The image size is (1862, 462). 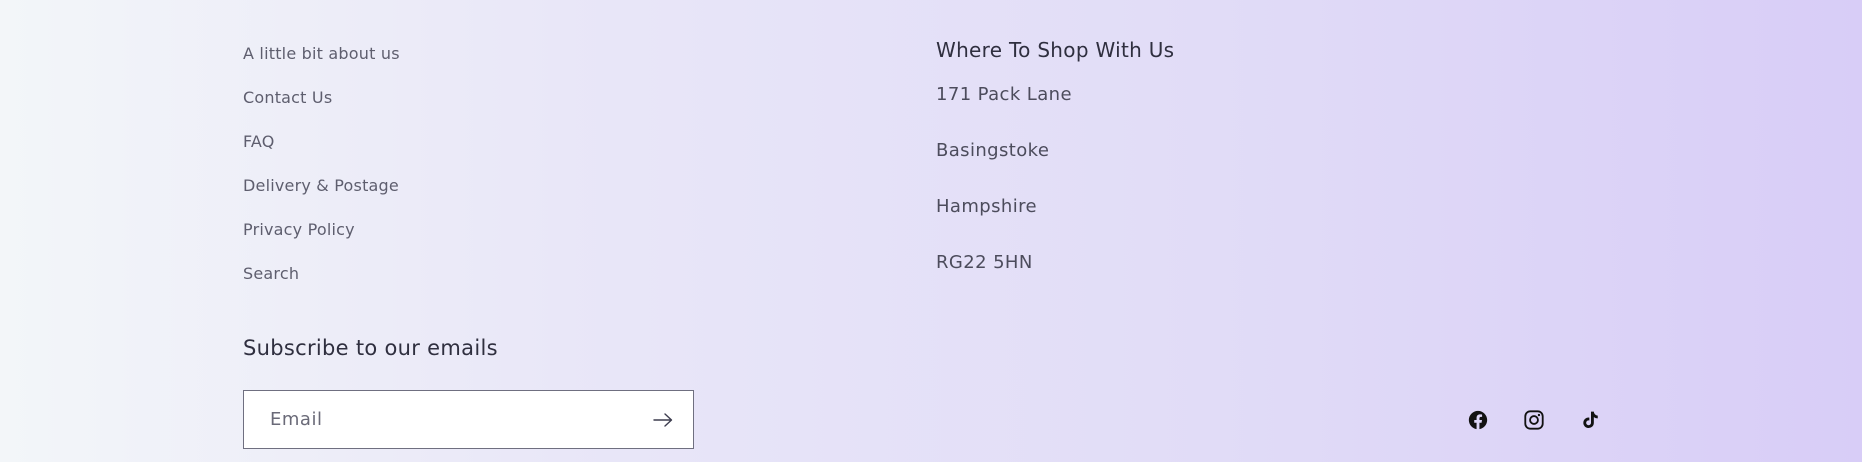 I want to click on tiktok-icon, so click(x=1590, y=420).